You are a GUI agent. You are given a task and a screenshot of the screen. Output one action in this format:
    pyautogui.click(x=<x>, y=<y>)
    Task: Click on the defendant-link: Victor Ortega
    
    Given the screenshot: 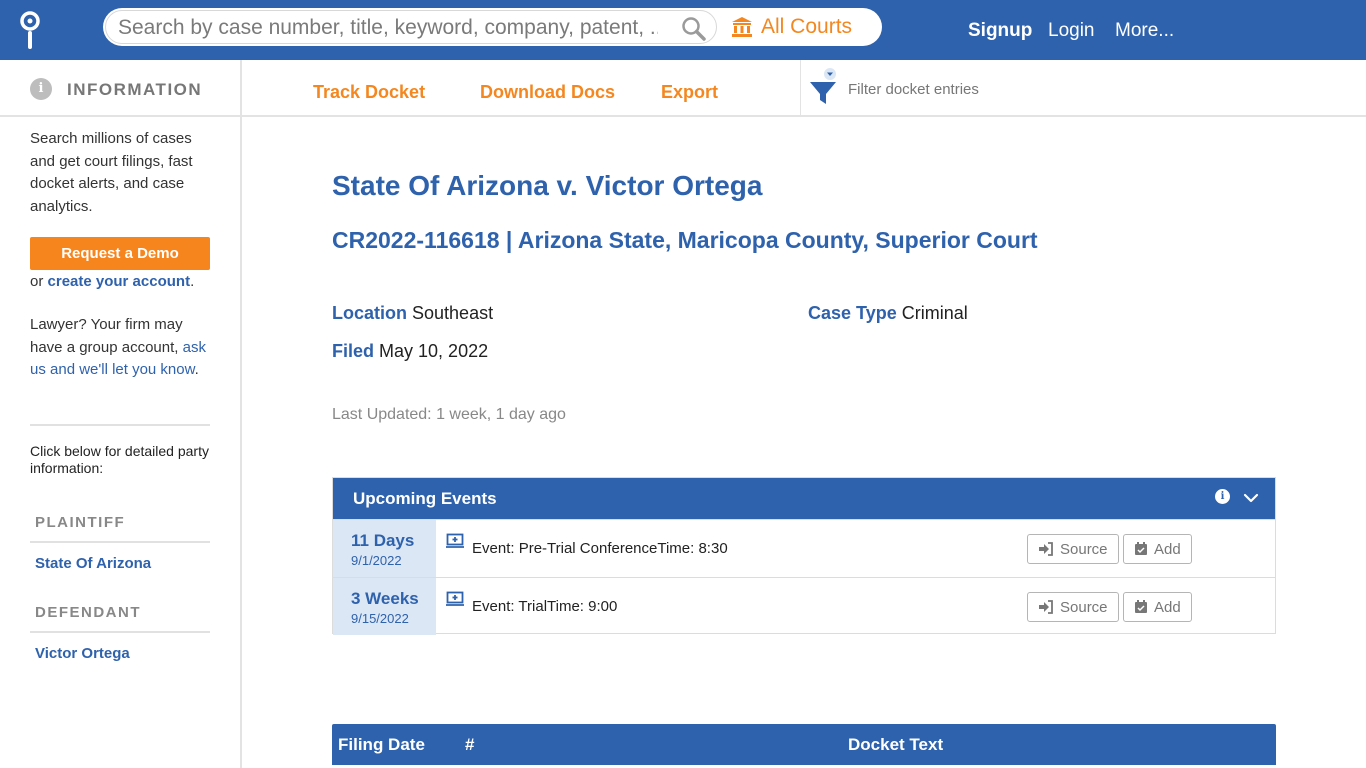 What is the action you would take?
    pyautogui.click(x=82, y=653)
    